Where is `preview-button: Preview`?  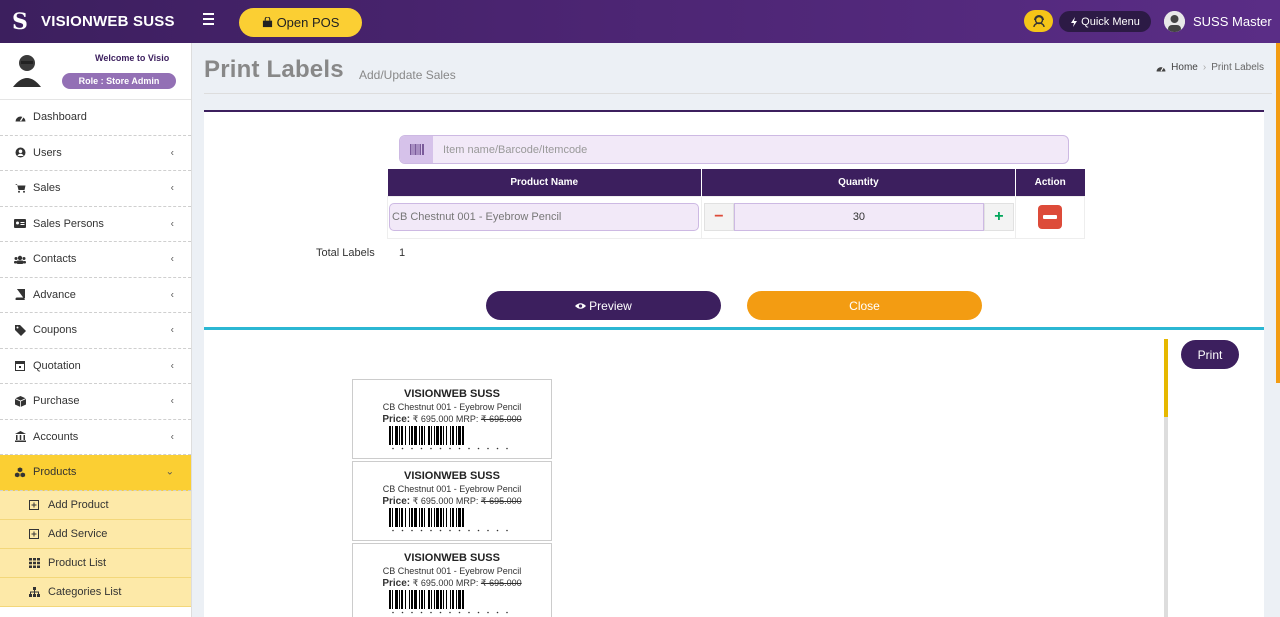 preview-button: Preview is located at coordinates (603, 305).